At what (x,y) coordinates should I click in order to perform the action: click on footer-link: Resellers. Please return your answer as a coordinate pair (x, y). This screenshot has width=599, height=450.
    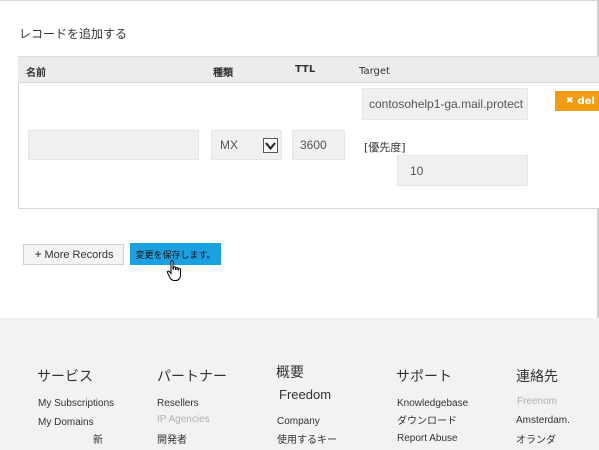
    Looking at the image, I should click on (178, 403).